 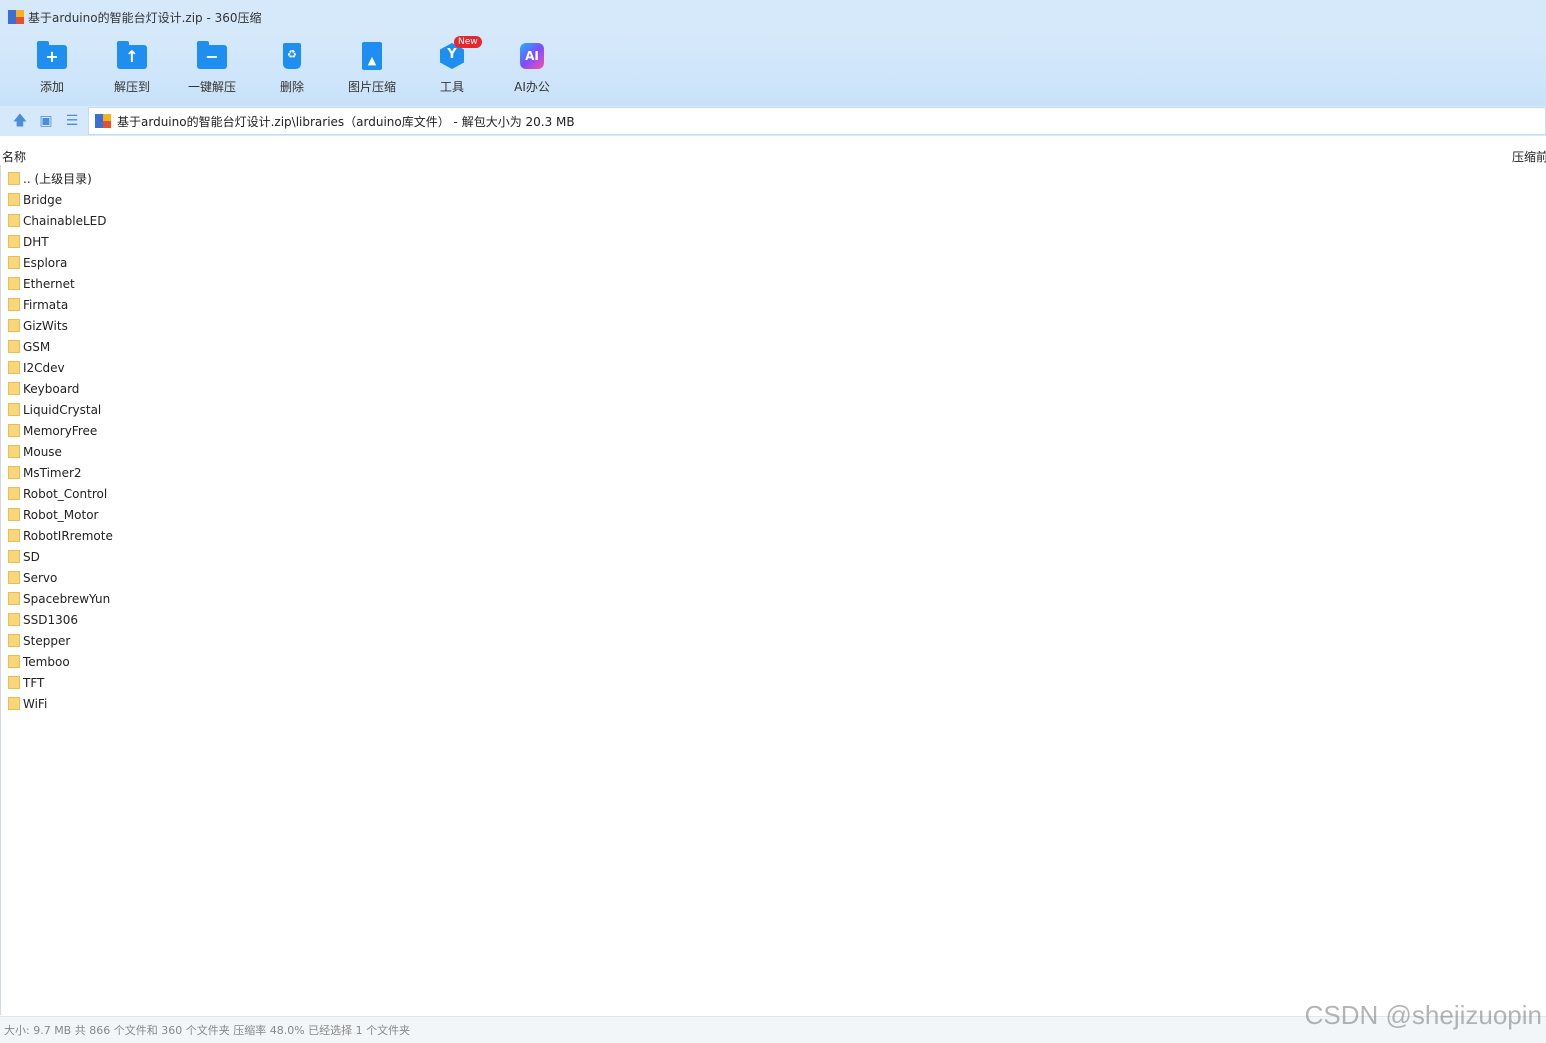 I want to click on file-name: Stepper, so click(x=47, y=640).